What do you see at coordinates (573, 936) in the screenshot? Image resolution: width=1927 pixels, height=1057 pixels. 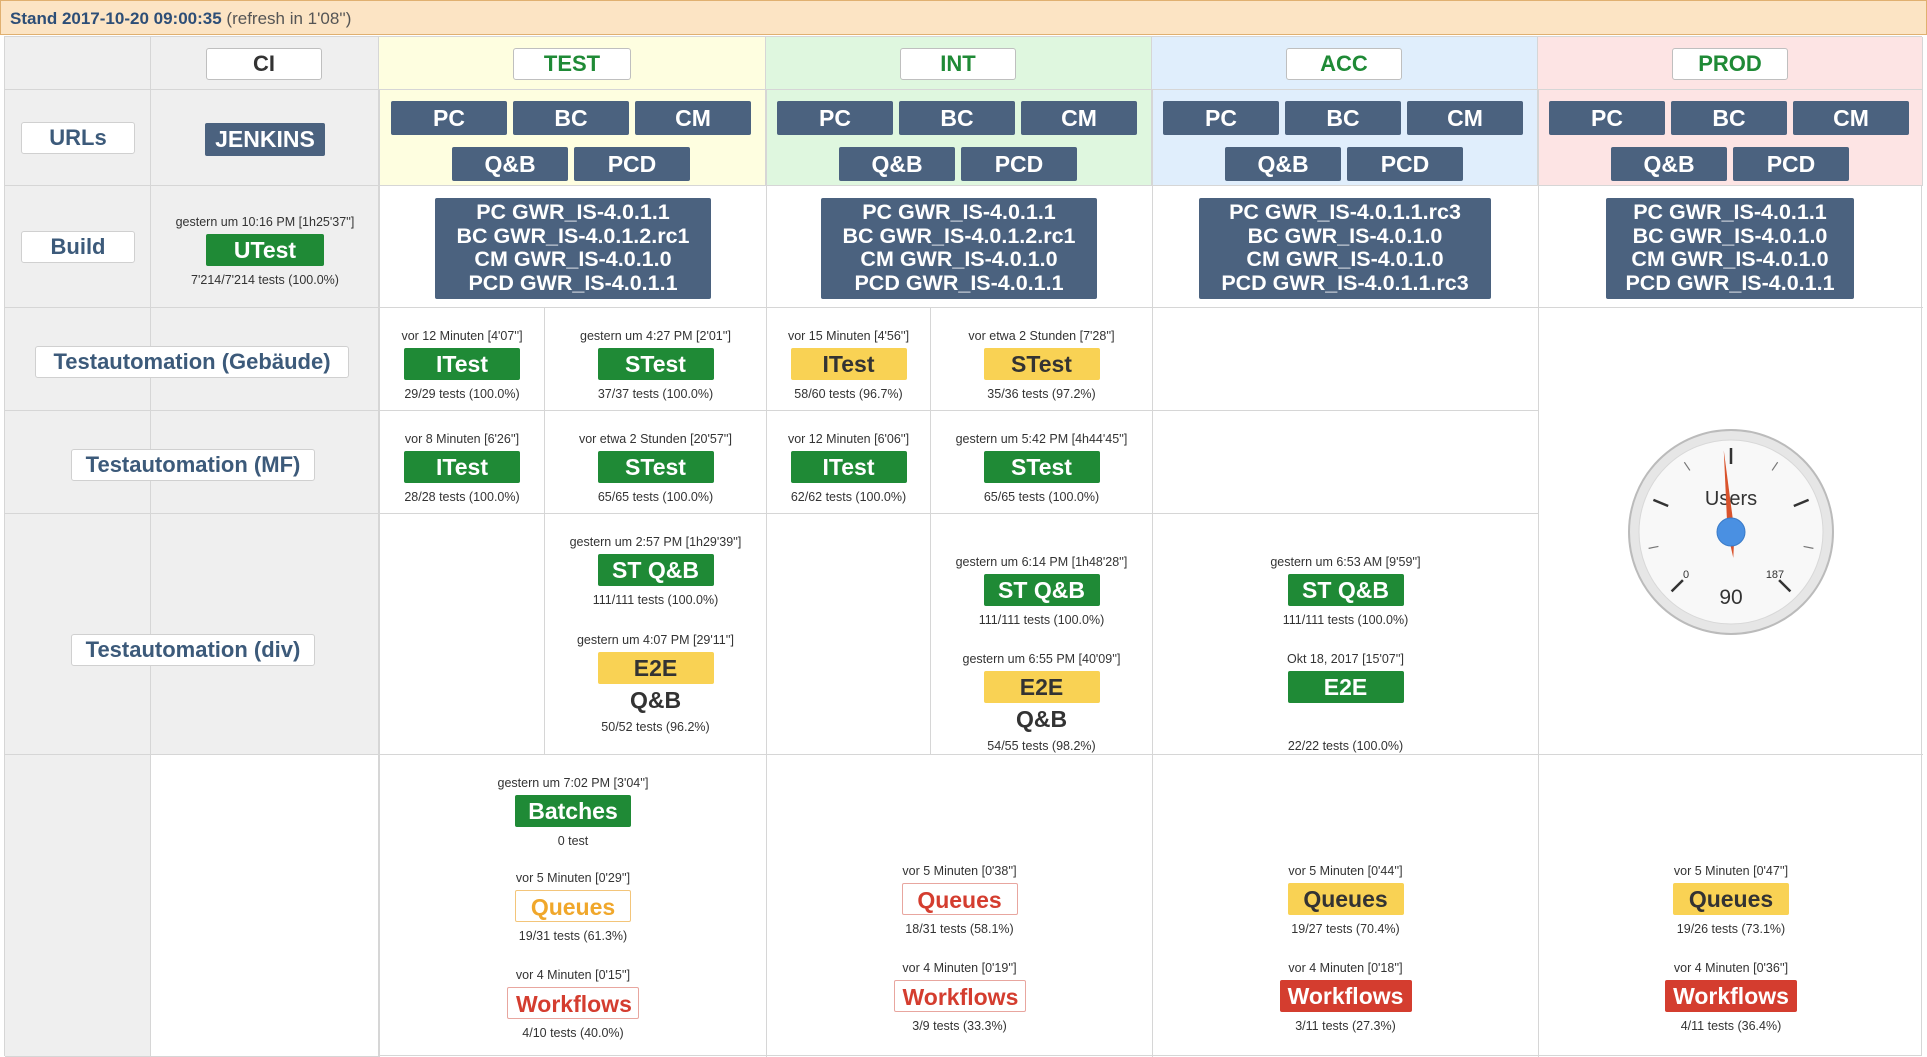 I see `tile-tests: 19/31 tests (61.3%)` at bounding box center [573, 936].